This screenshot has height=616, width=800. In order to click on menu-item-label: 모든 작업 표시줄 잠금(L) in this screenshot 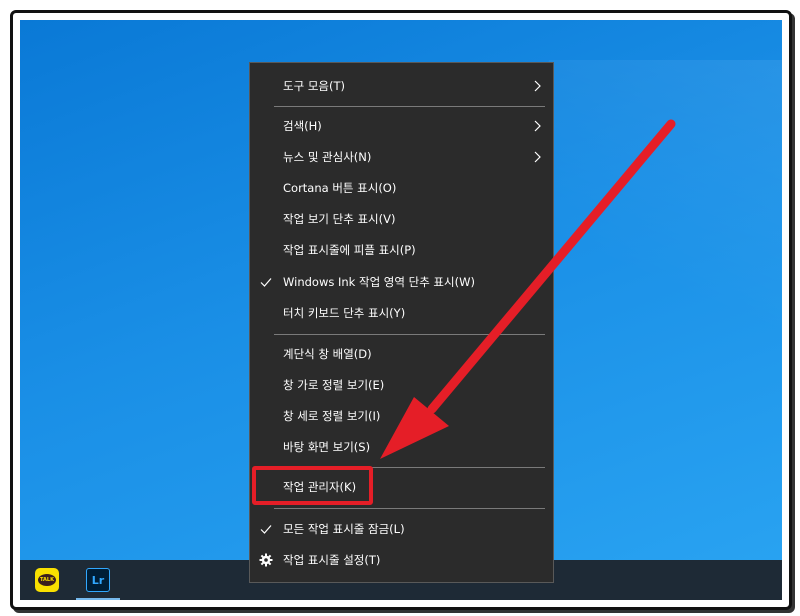, I will do `click(344, 529)`.